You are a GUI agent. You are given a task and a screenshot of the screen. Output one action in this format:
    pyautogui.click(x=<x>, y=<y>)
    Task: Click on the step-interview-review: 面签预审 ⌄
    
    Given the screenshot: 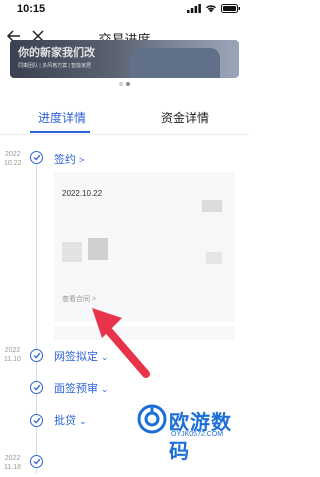 What is the action you would take?
    pyautogui.click(x=81, y=388)
    